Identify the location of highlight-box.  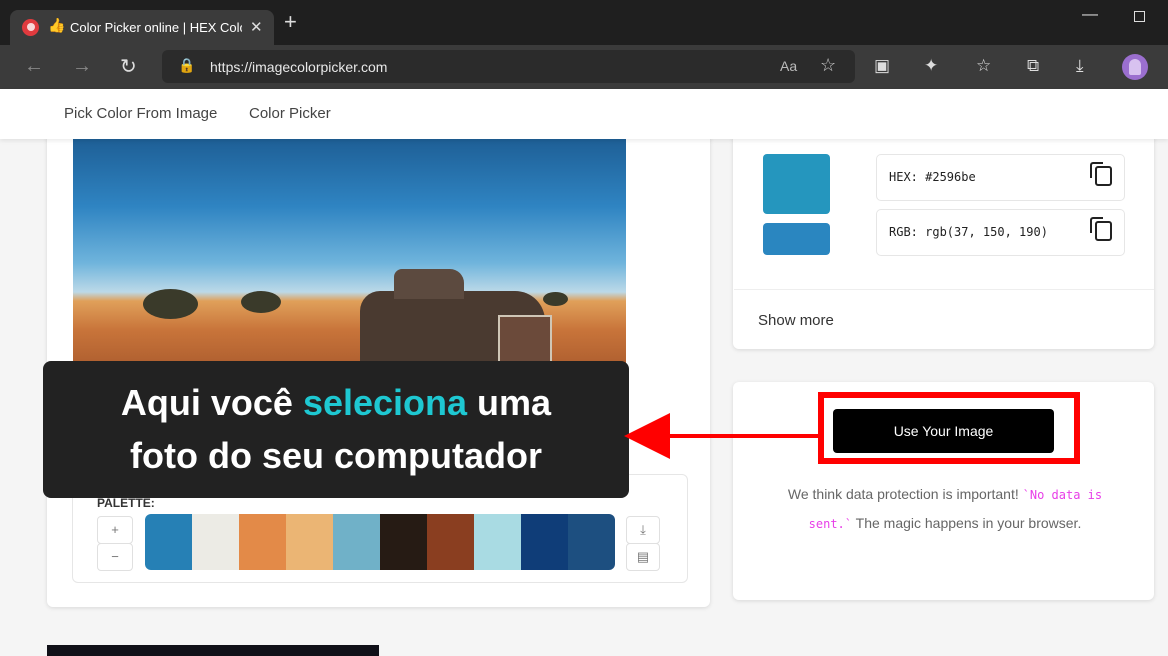
(949, 428).